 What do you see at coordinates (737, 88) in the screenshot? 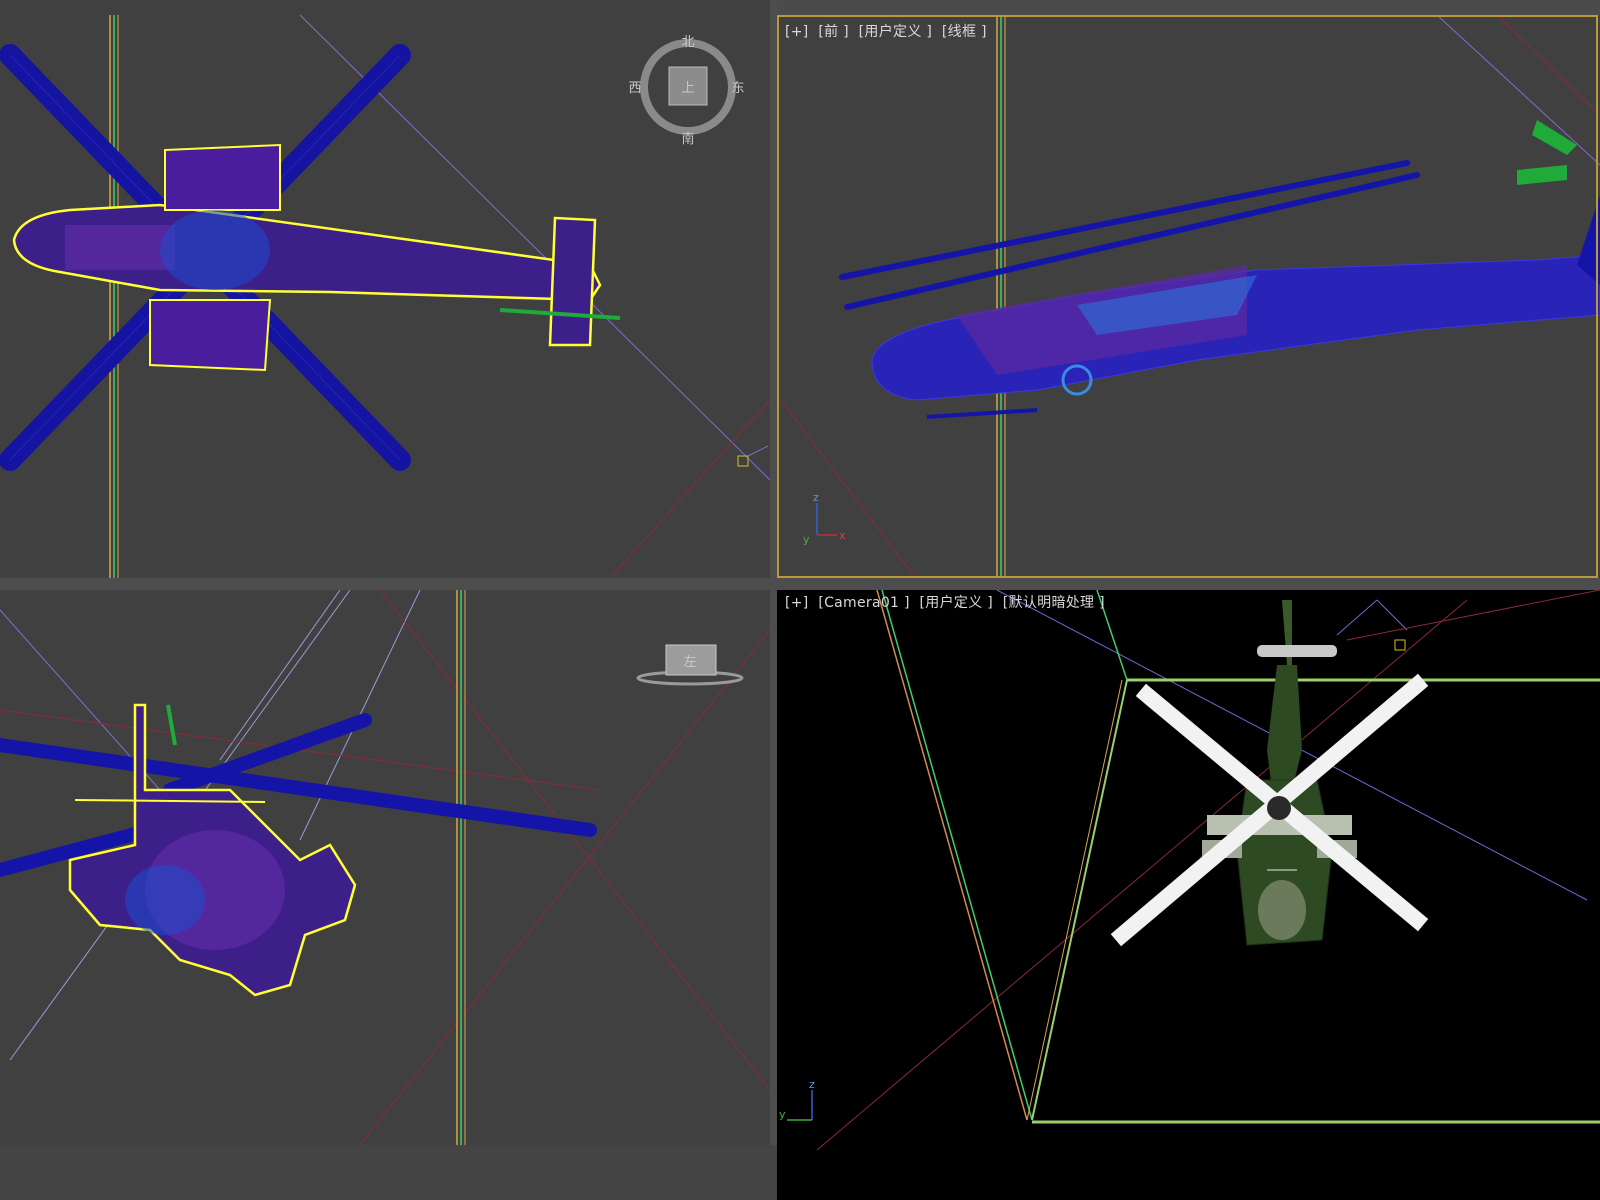
I see `compass-east: 东` at bounding box center [737, 88].